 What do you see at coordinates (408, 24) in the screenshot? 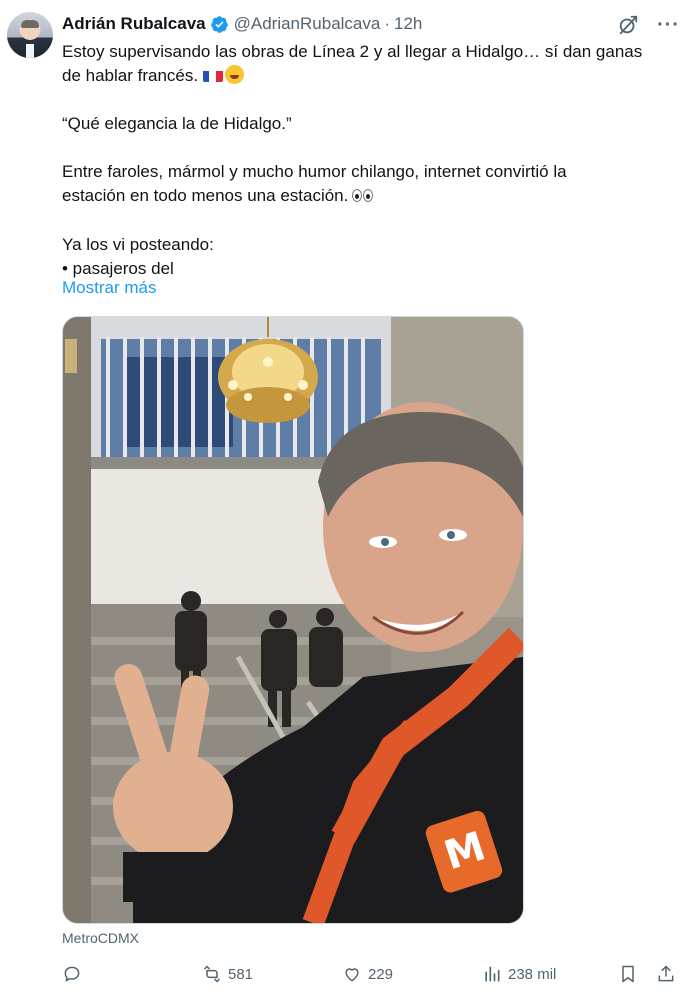
I see `tweet-time: 12h` at bounding box center [408, 24].